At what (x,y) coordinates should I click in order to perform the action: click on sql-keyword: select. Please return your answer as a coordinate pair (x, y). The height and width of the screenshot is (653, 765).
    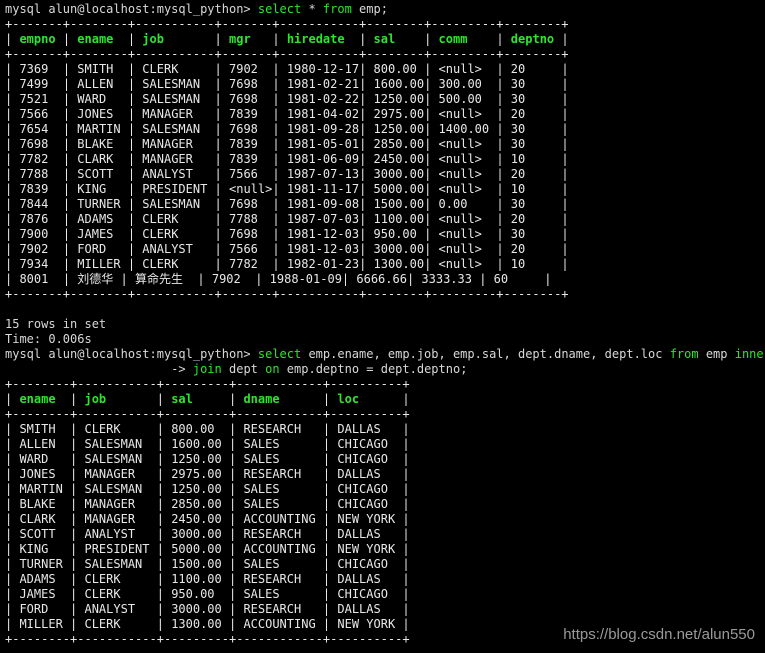
    Looking at the image, I should click on (279, 354).